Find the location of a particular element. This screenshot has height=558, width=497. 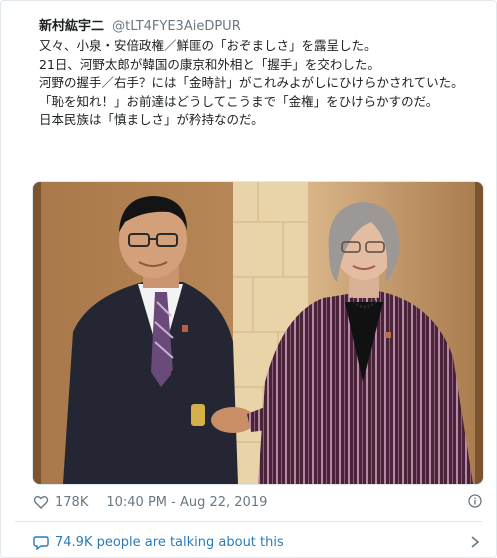

timestamp: 10:40 PM - Aug 22, 2019 is located at coordinates (186, 502).